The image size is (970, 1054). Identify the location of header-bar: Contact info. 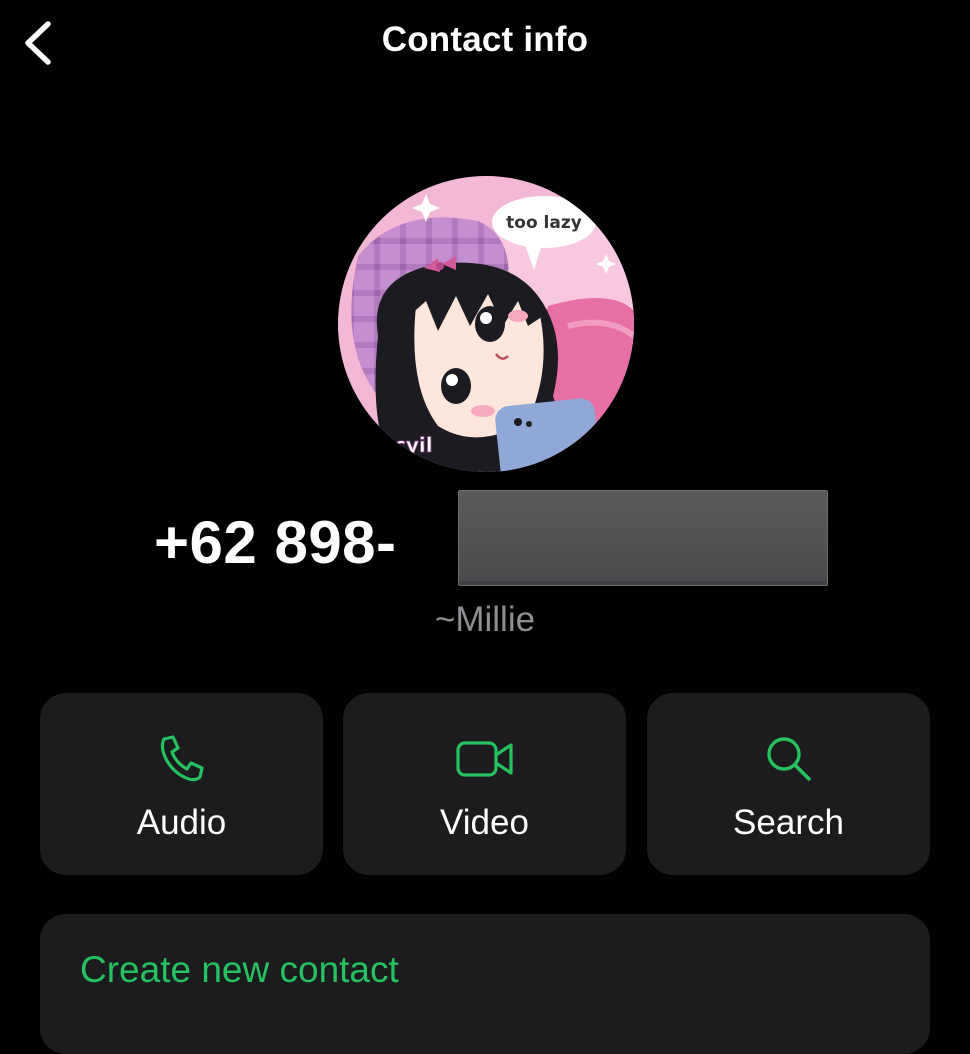
(485, 45).